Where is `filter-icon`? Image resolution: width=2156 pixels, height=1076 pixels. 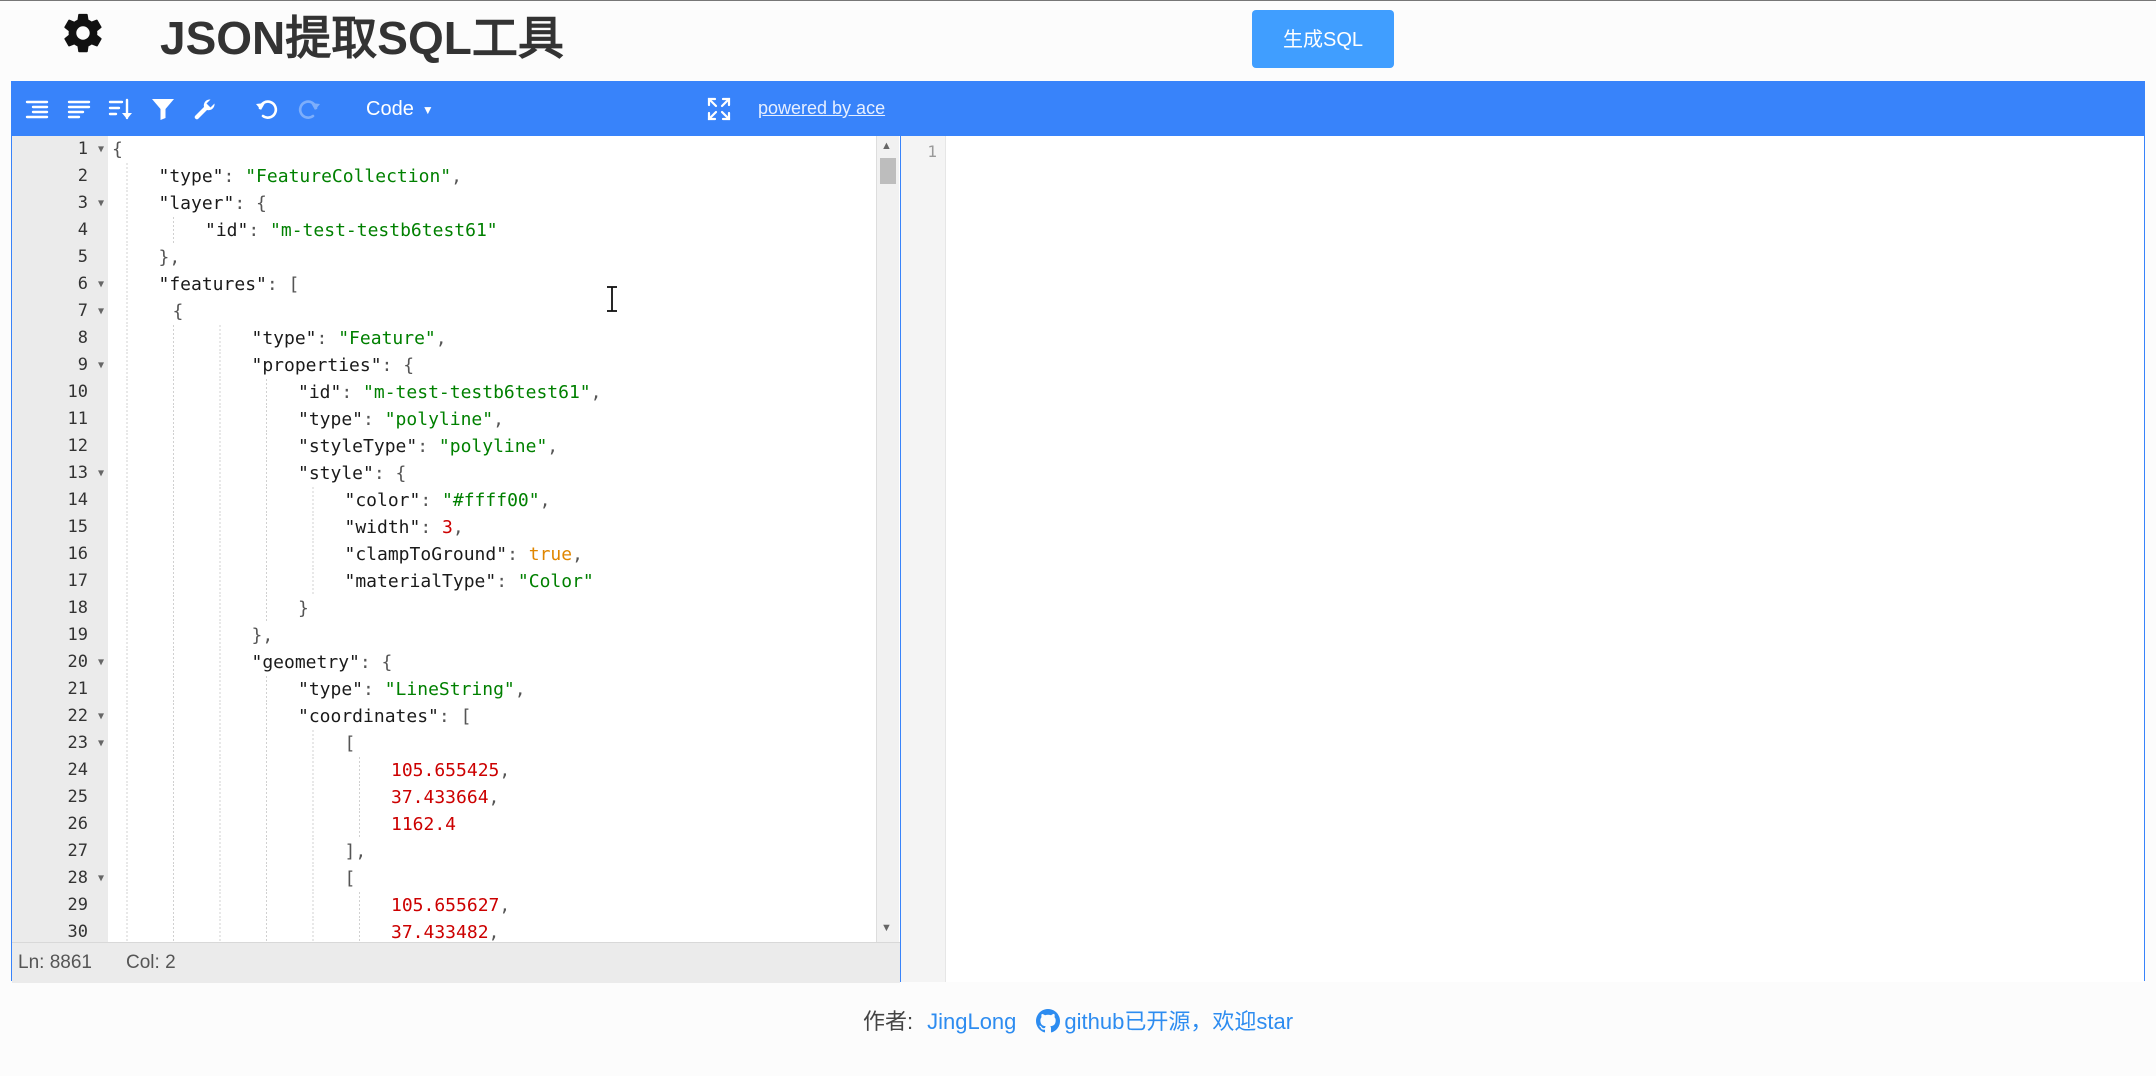 filter-icon is located at coordinates (163, 109).